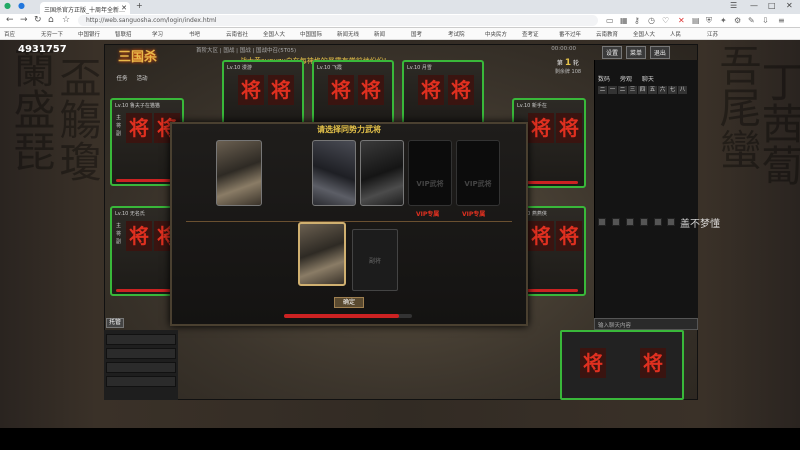 The height and width of the screenshot is (450, 800). Describe the element at coordinates (456, 34) in the screenshot. I see `bookmark-item: 考试院` at that location.